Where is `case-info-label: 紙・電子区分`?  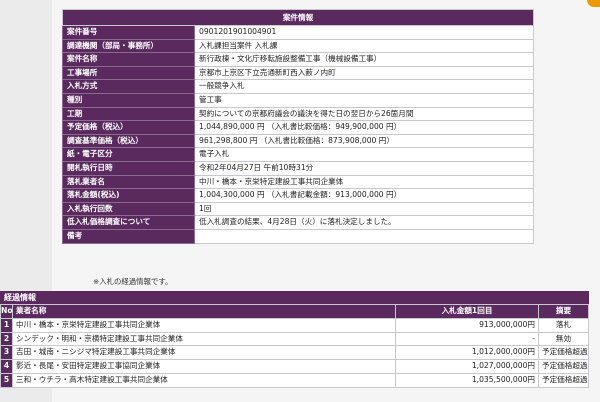
case-info-label: 紙・電子区分 is located at coordinates (128, 154).